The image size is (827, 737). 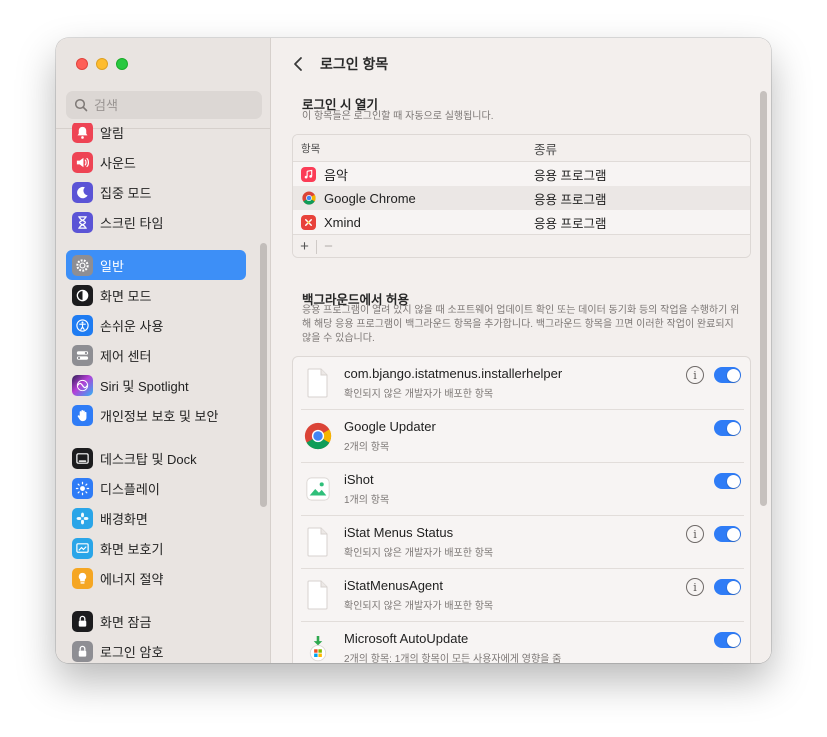 What do you see at coordinates (81, 105) in the screenshot?
I see `search-icon` at bounding box center [81, 105].